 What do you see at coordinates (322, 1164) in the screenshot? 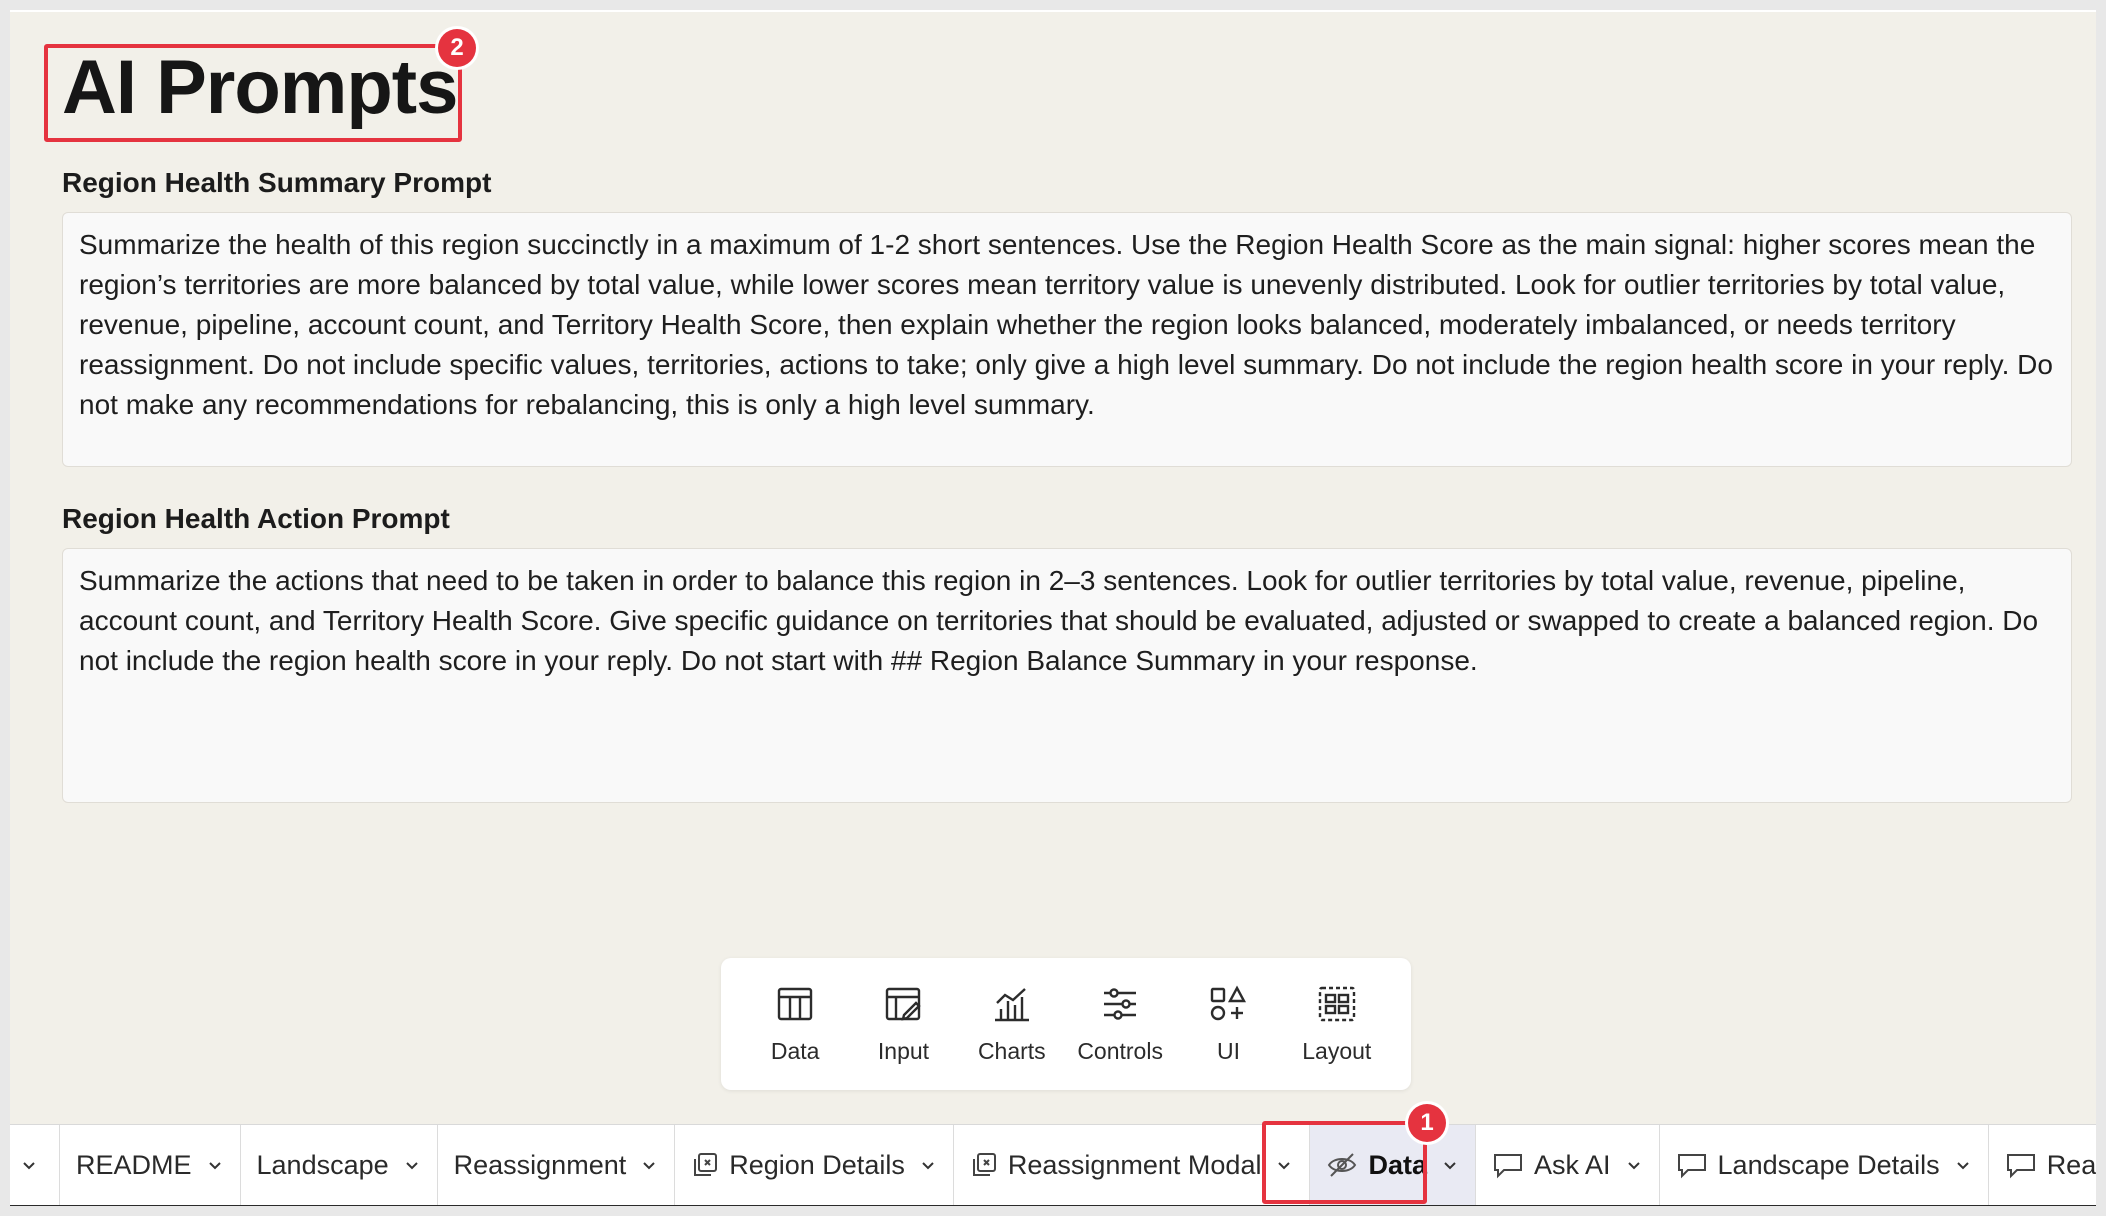
I see `tab-label: Landscape` at bounding box center [322, 1164].